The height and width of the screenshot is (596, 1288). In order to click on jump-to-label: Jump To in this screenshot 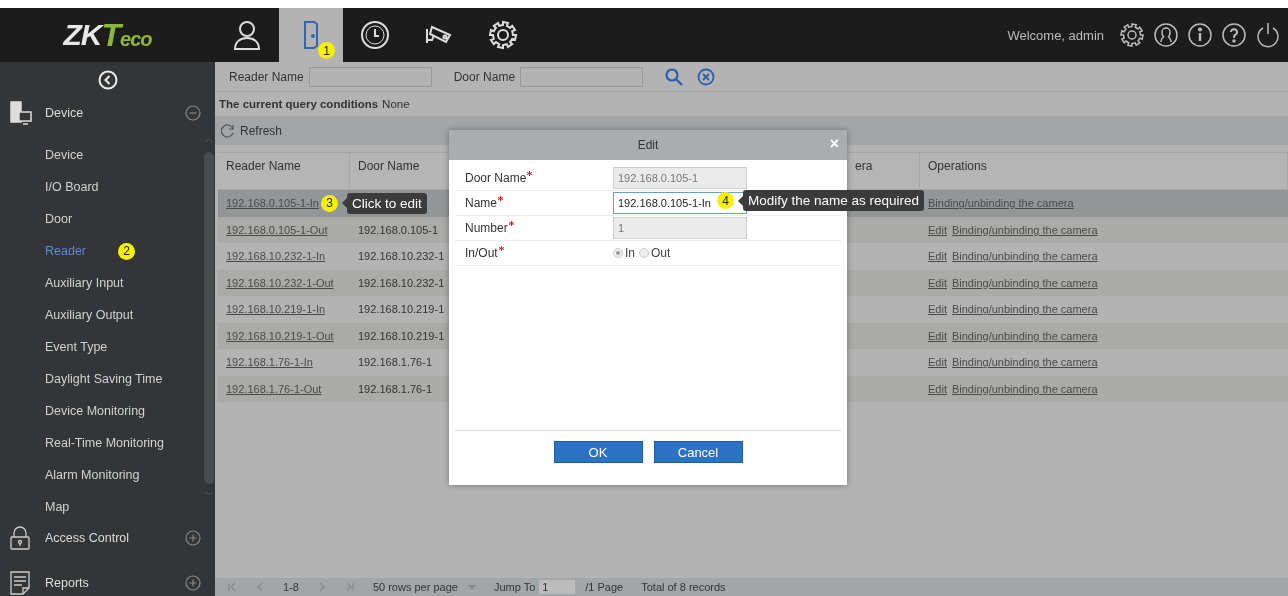, I will do `click(514, 587)`.